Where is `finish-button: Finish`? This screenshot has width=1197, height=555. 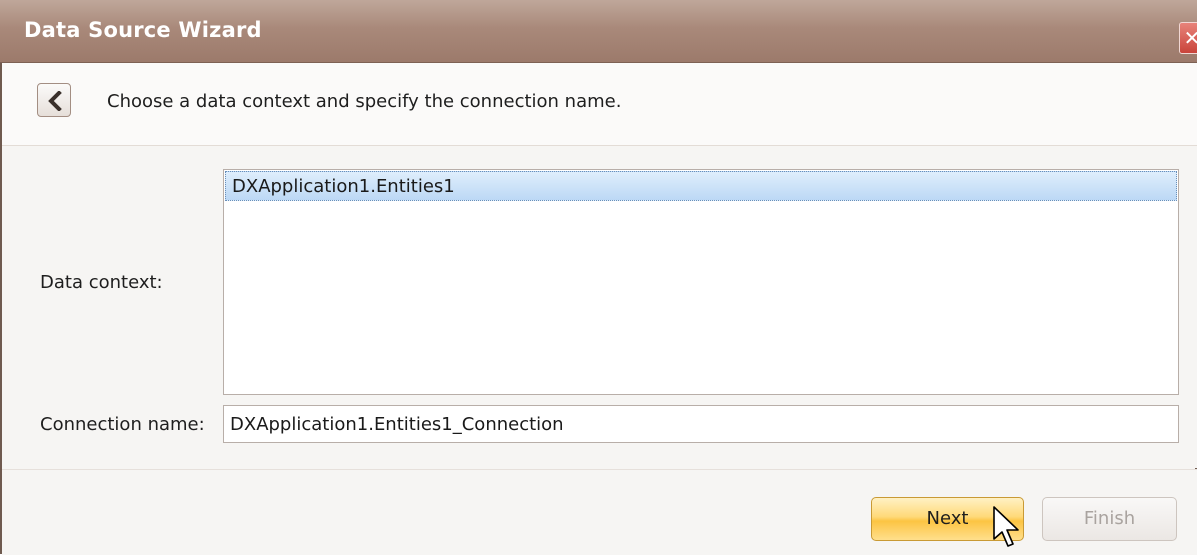
finish-button: Finish is located at coordinates (1109, 519).